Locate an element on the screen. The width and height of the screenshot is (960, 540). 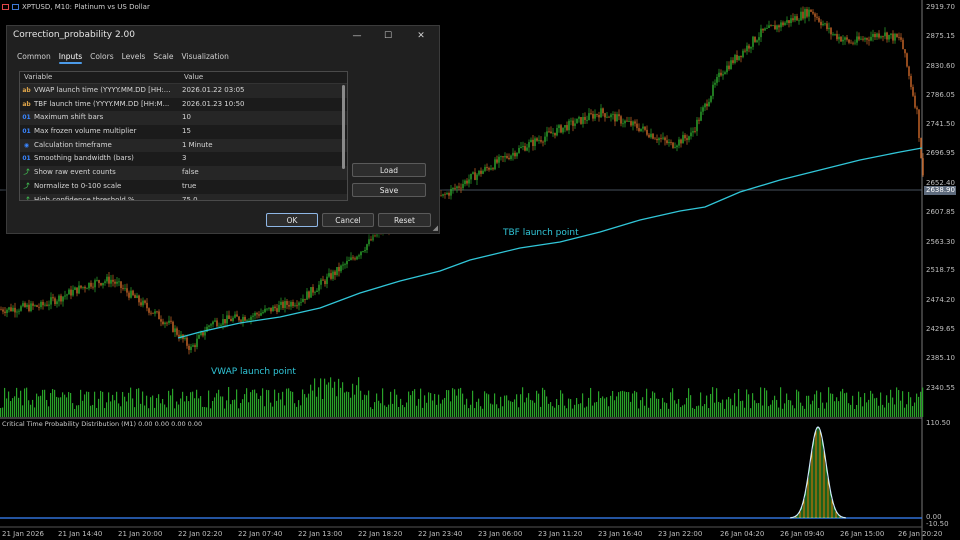
grid-scrollbar-thumb is located at coordinates (343, 127).